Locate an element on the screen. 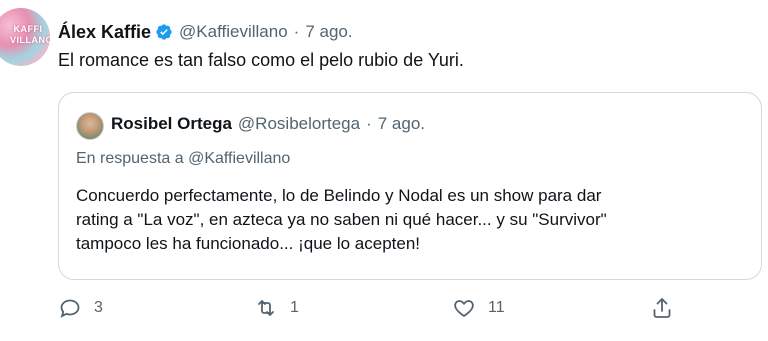 The width and height of the screenshot is (768, 341). reply-icon is located at coordinates (70, 308).